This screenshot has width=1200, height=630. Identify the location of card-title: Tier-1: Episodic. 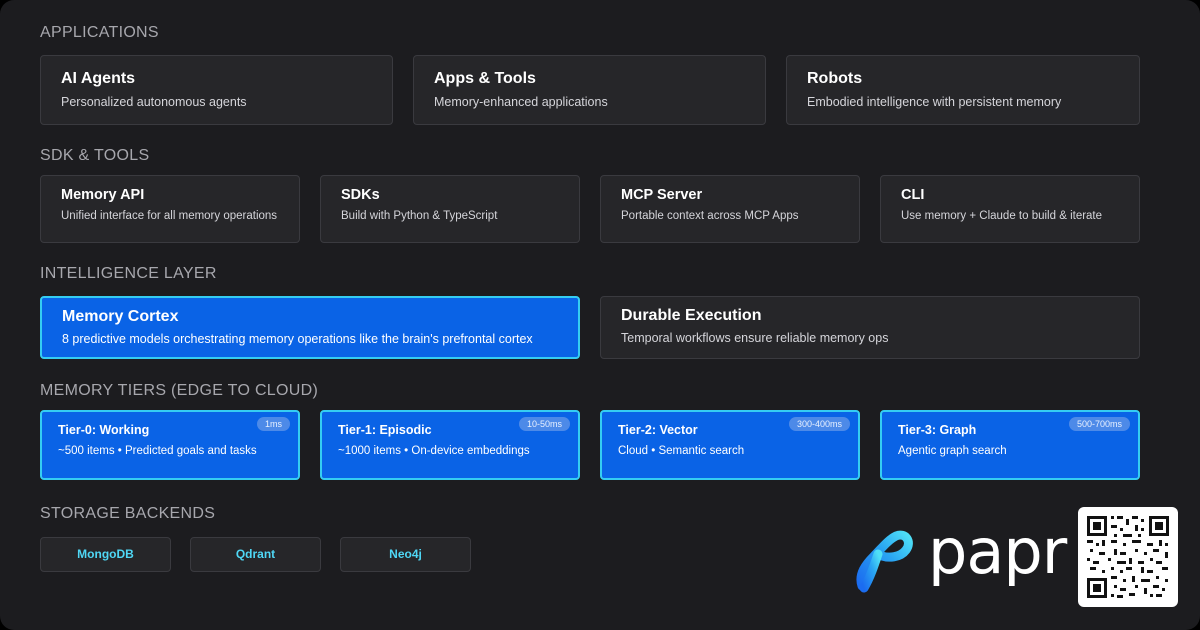
(385, 430).